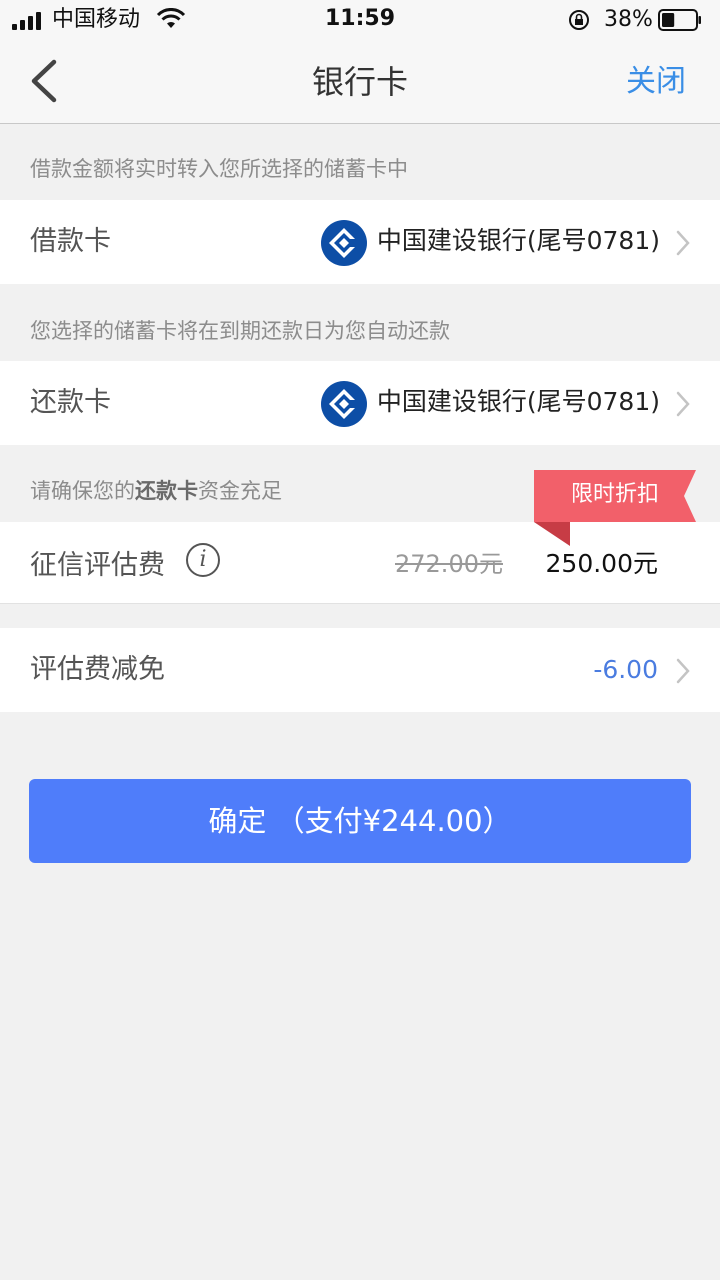 This screenshot has width=720, height=1280. What do you see at coordinates (44, 81) in the screenshot?
I see `chevron-left-icon` at bounding box center [44, 81].